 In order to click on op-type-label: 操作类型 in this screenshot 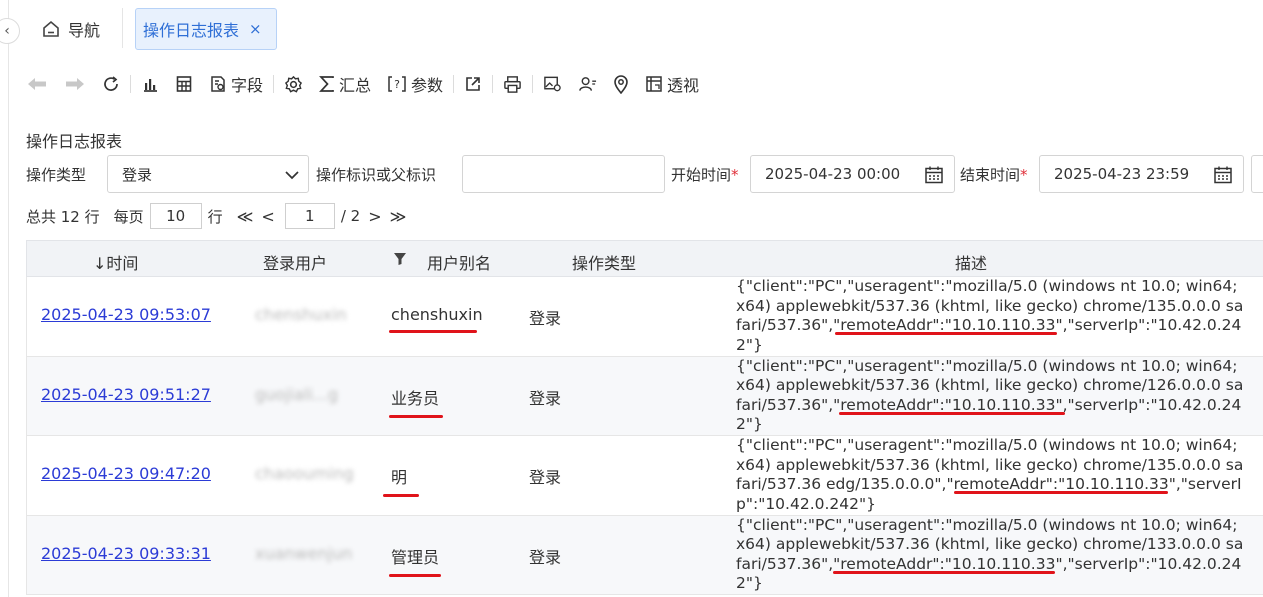, I will do `click(56, 175)`.